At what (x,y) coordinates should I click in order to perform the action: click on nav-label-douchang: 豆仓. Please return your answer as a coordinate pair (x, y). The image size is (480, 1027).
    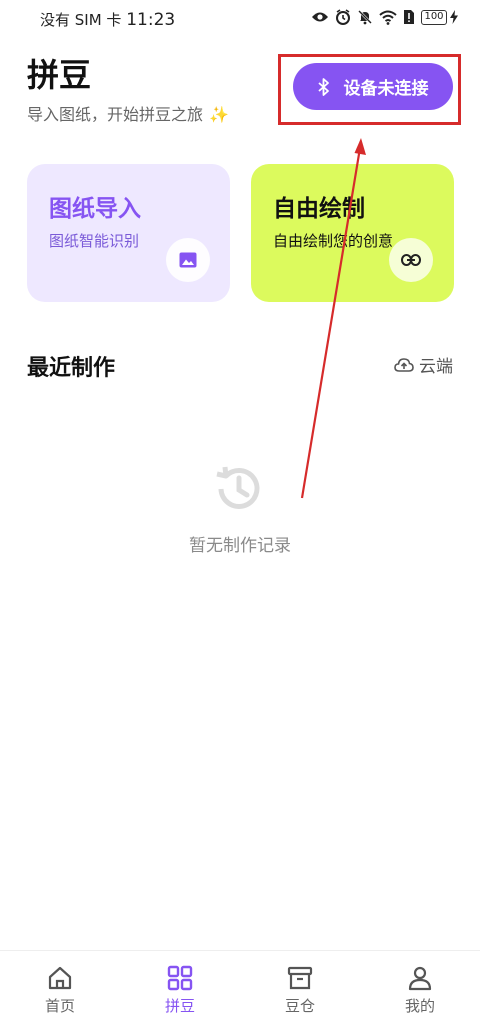
    Looking at the image, I should click on (299, 1006).